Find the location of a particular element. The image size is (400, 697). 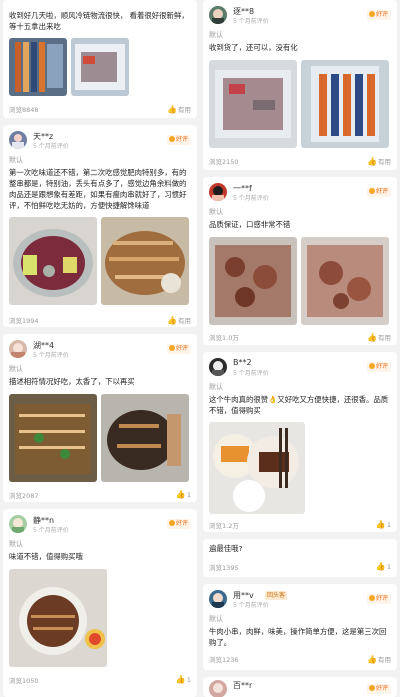

view-count: 浏览8848 is located at coordinates (24, 110).